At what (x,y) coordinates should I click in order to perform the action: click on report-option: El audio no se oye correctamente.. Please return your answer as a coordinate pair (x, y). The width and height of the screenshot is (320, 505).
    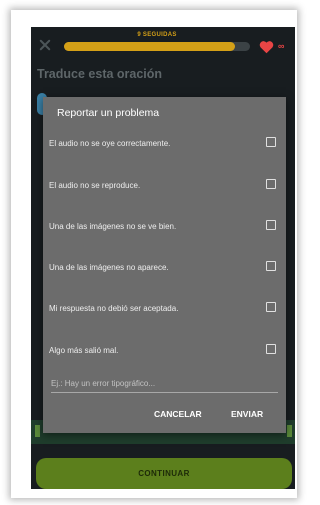
    Looking at the image, I should click on (164, 145).